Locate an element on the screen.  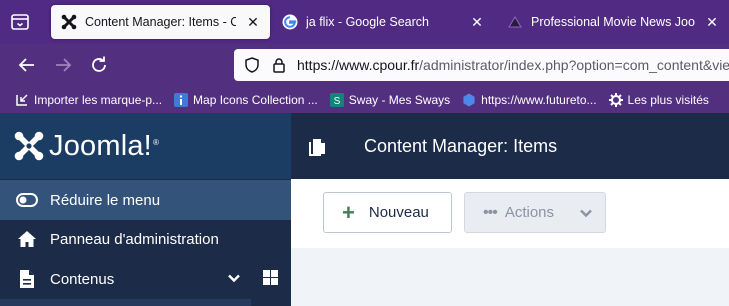
back-arrow-icon is located at coordinates (27, 65).